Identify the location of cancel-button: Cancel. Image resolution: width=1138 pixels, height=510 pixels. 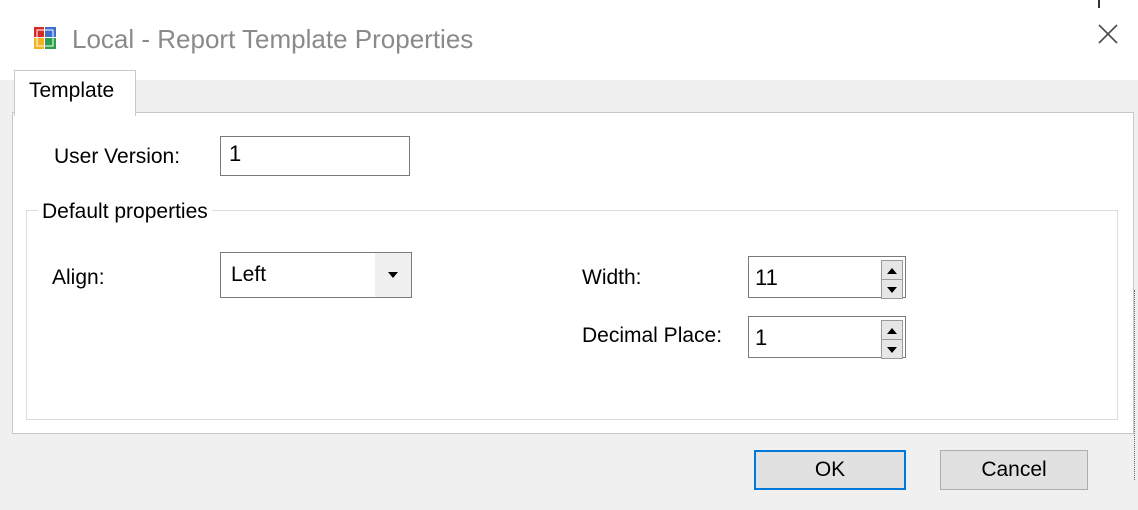
(1014, 470).